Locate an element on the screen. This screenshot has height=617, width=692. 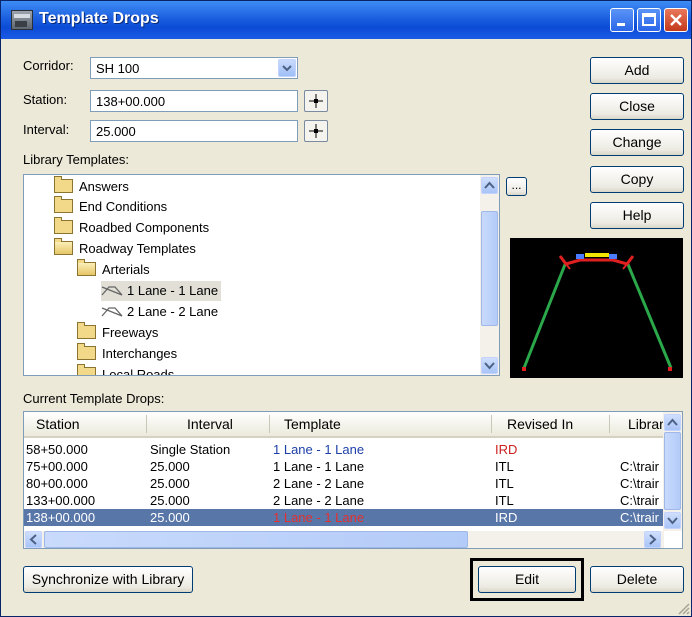
table-horizontal-scrollbar is located at coordinates (344, 539).